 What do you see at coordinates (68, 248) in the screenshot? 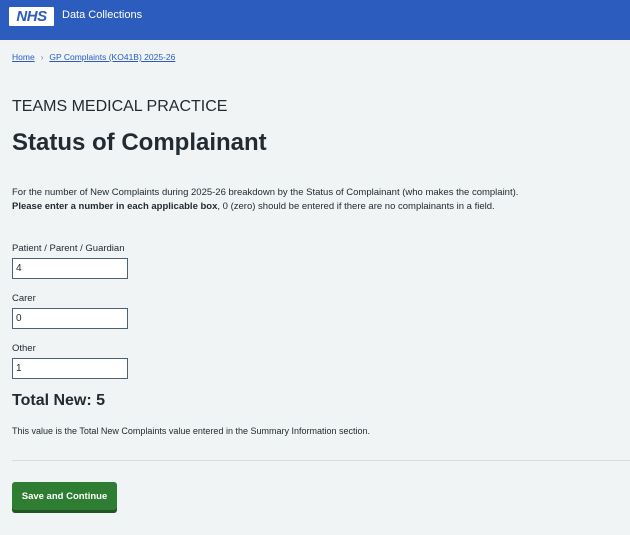
I see `patient-field-label: Patient / Parent / Guardian` at bounding box center [68, 248].